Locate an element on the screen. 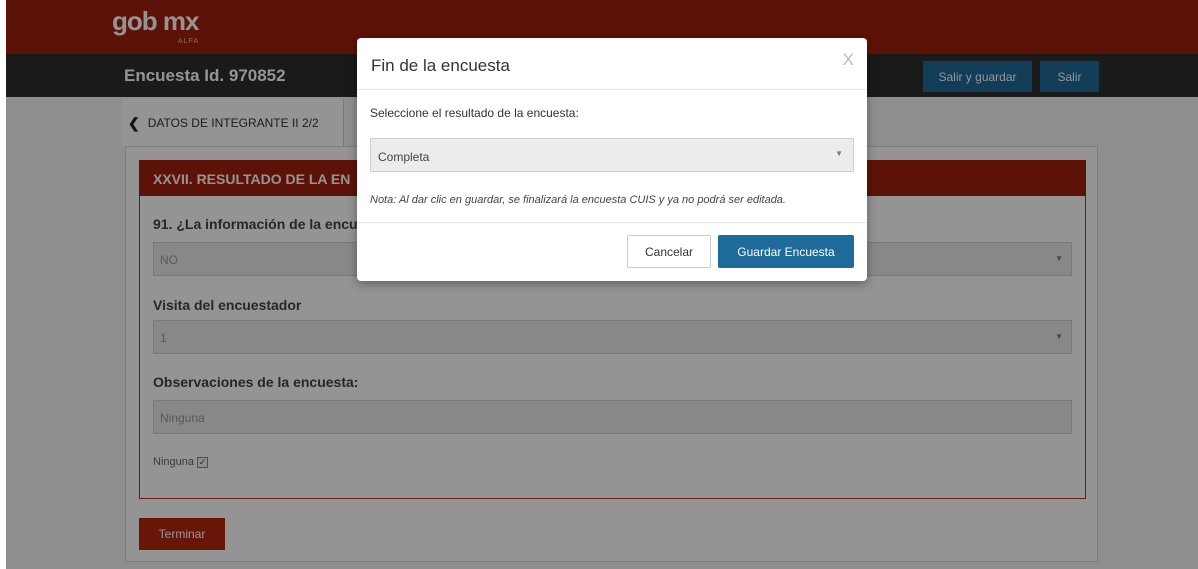  result-selected-value: Completa is located at coordinates (404, 157).